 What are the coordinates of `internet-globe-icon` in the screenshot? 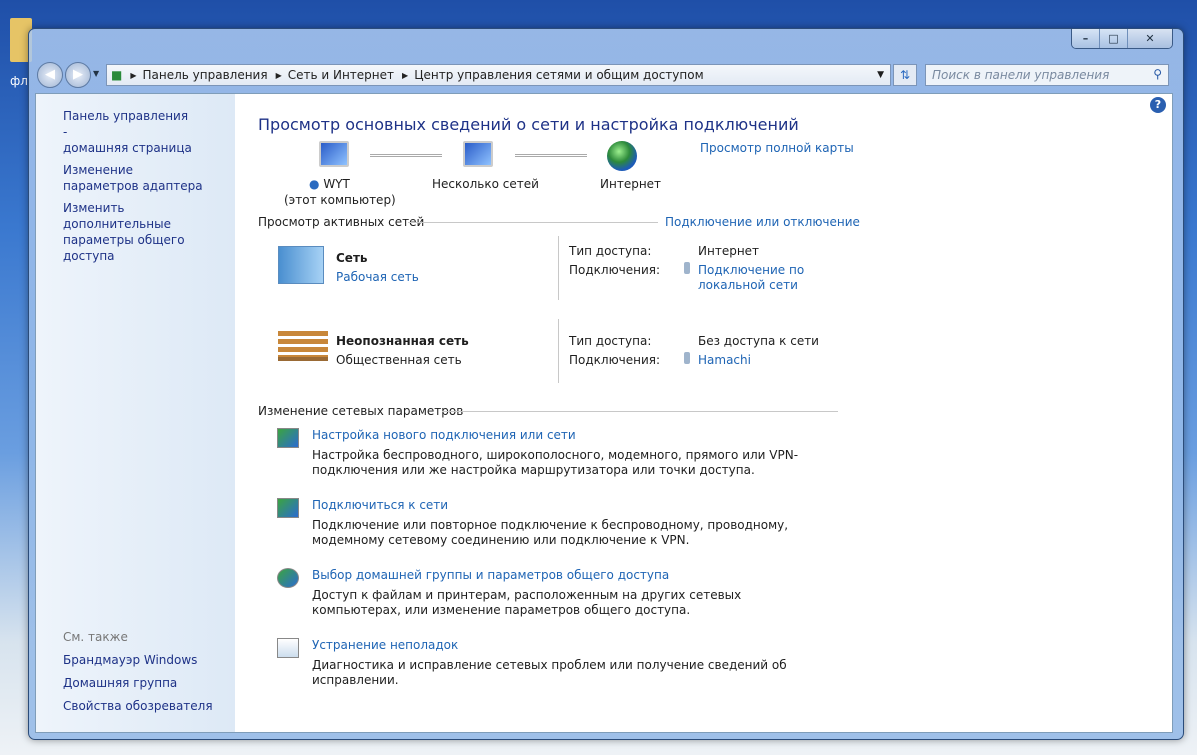 It's located at (622, 156).